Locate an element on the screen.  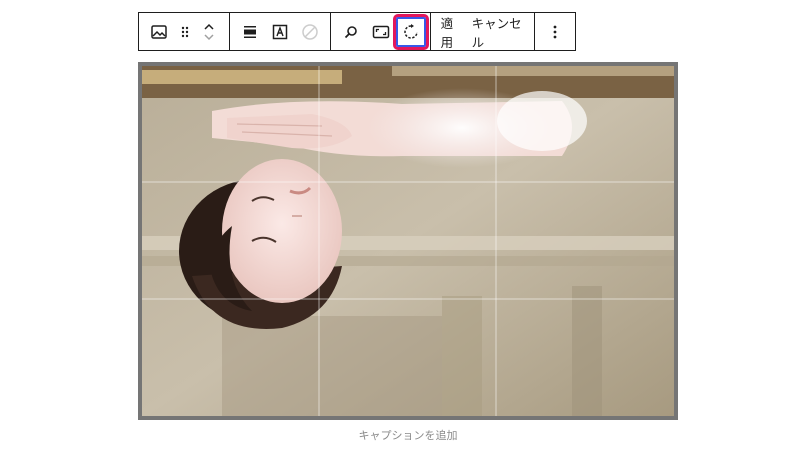
aspect-ratio-button is located at coordinates (381, 32).